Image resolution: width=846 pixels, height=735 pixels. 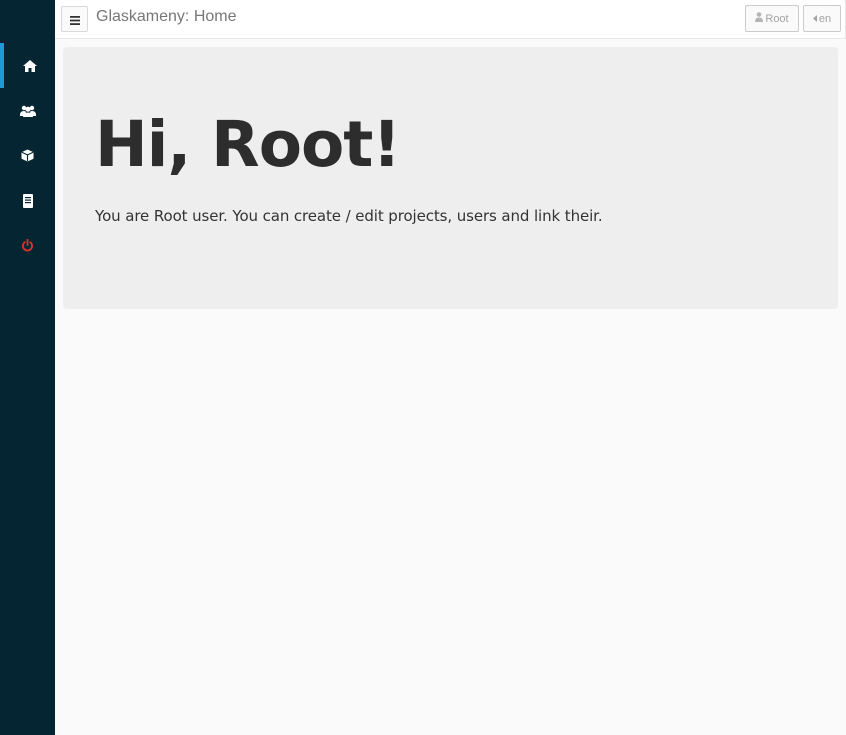 I want to click on sidebar-item-documents, so click(x=27, y=200).